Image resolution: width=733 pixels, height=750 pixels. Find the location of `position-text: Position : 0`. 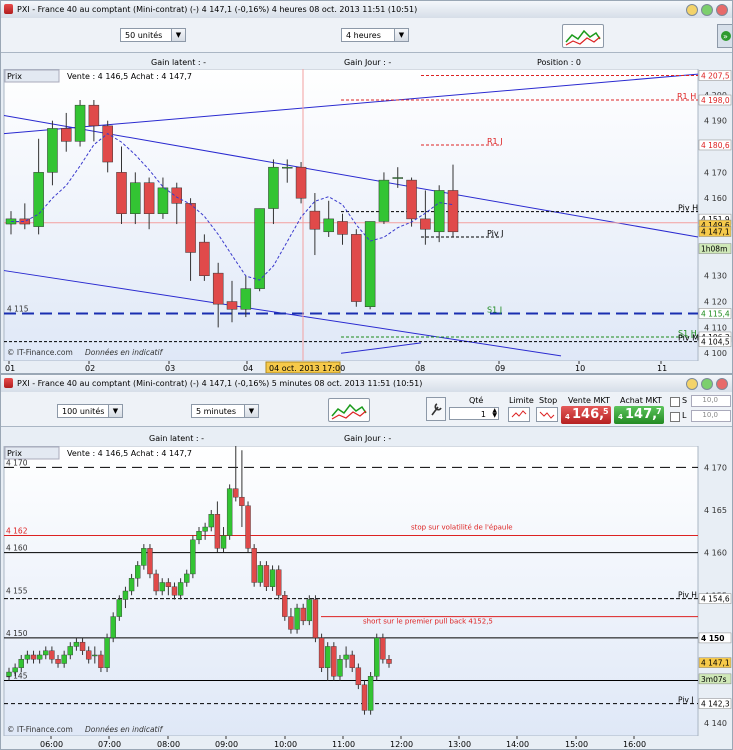

position-text: Position : 0 is located at coordinates (559, 62).